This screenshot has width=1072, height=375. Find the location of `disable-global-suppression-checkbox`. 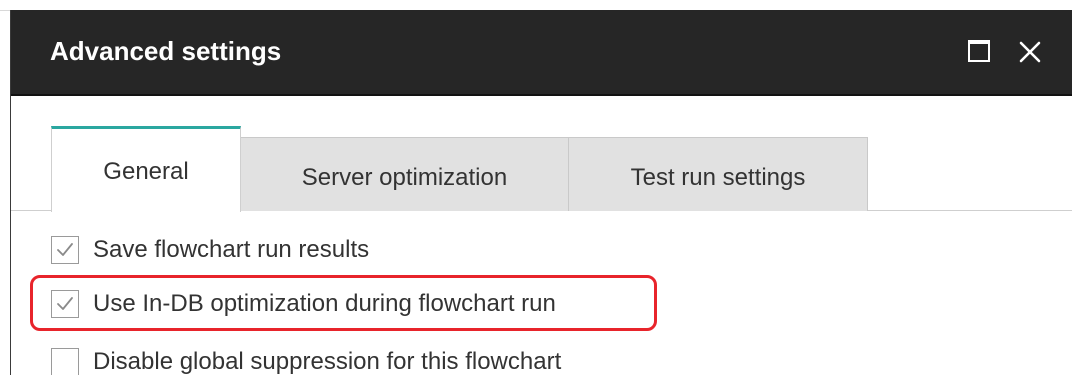

disable-global-suppression-checkbox is located at coordinates (65, 361).